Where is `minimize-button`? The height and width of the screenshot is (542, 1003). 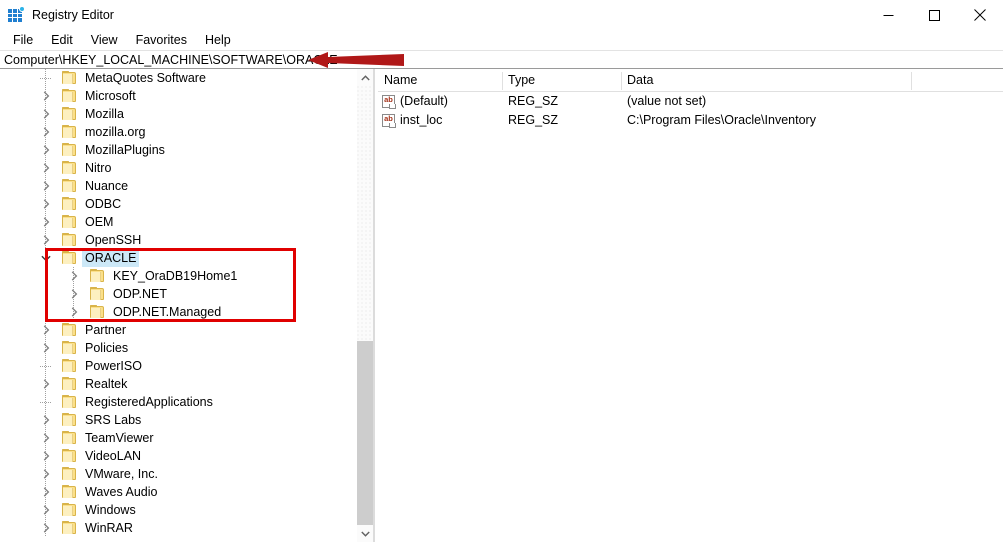 minimize-button is located at coordinates (888, 15).